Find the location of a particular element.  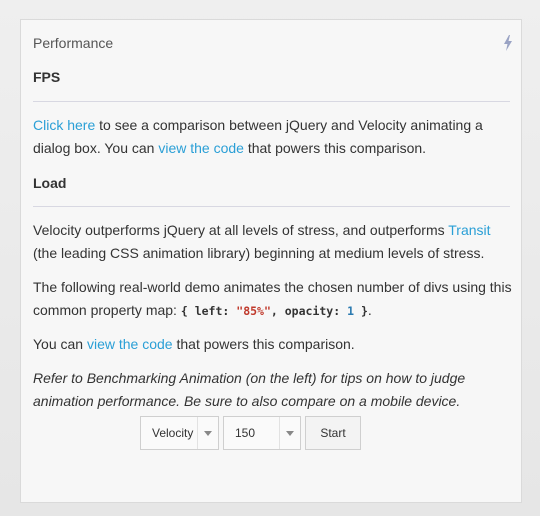

code-open: { is located at coordinates (187, 311).